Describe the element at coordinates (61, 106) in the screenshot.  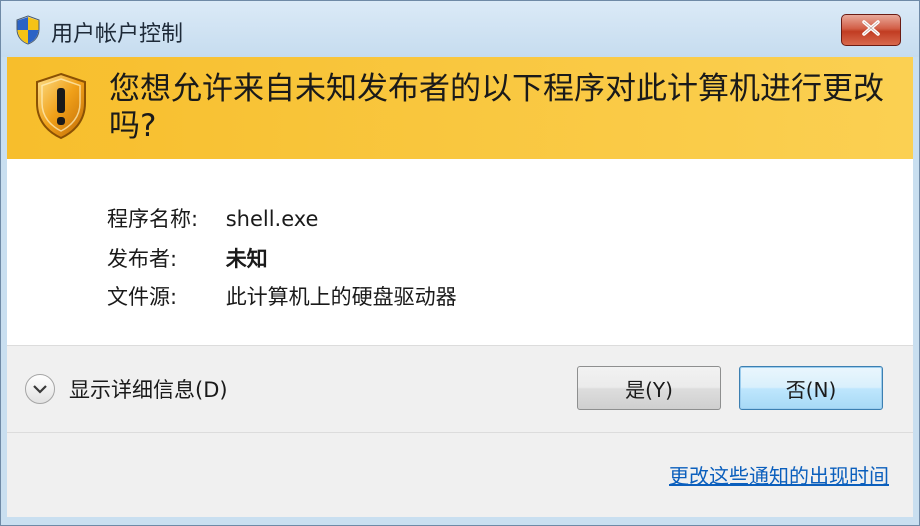
I see `warning-shield-icon` at that location.